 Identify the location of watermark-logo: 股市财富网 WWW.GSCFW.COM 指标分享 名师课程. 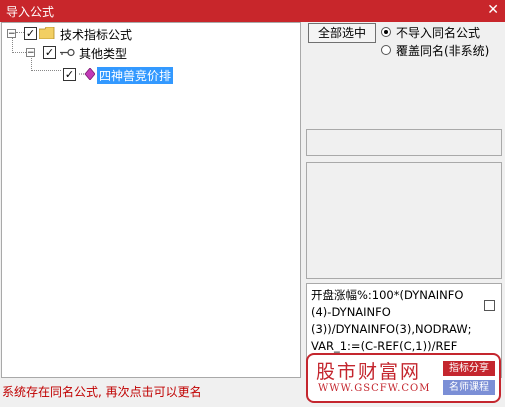
(403, 378).